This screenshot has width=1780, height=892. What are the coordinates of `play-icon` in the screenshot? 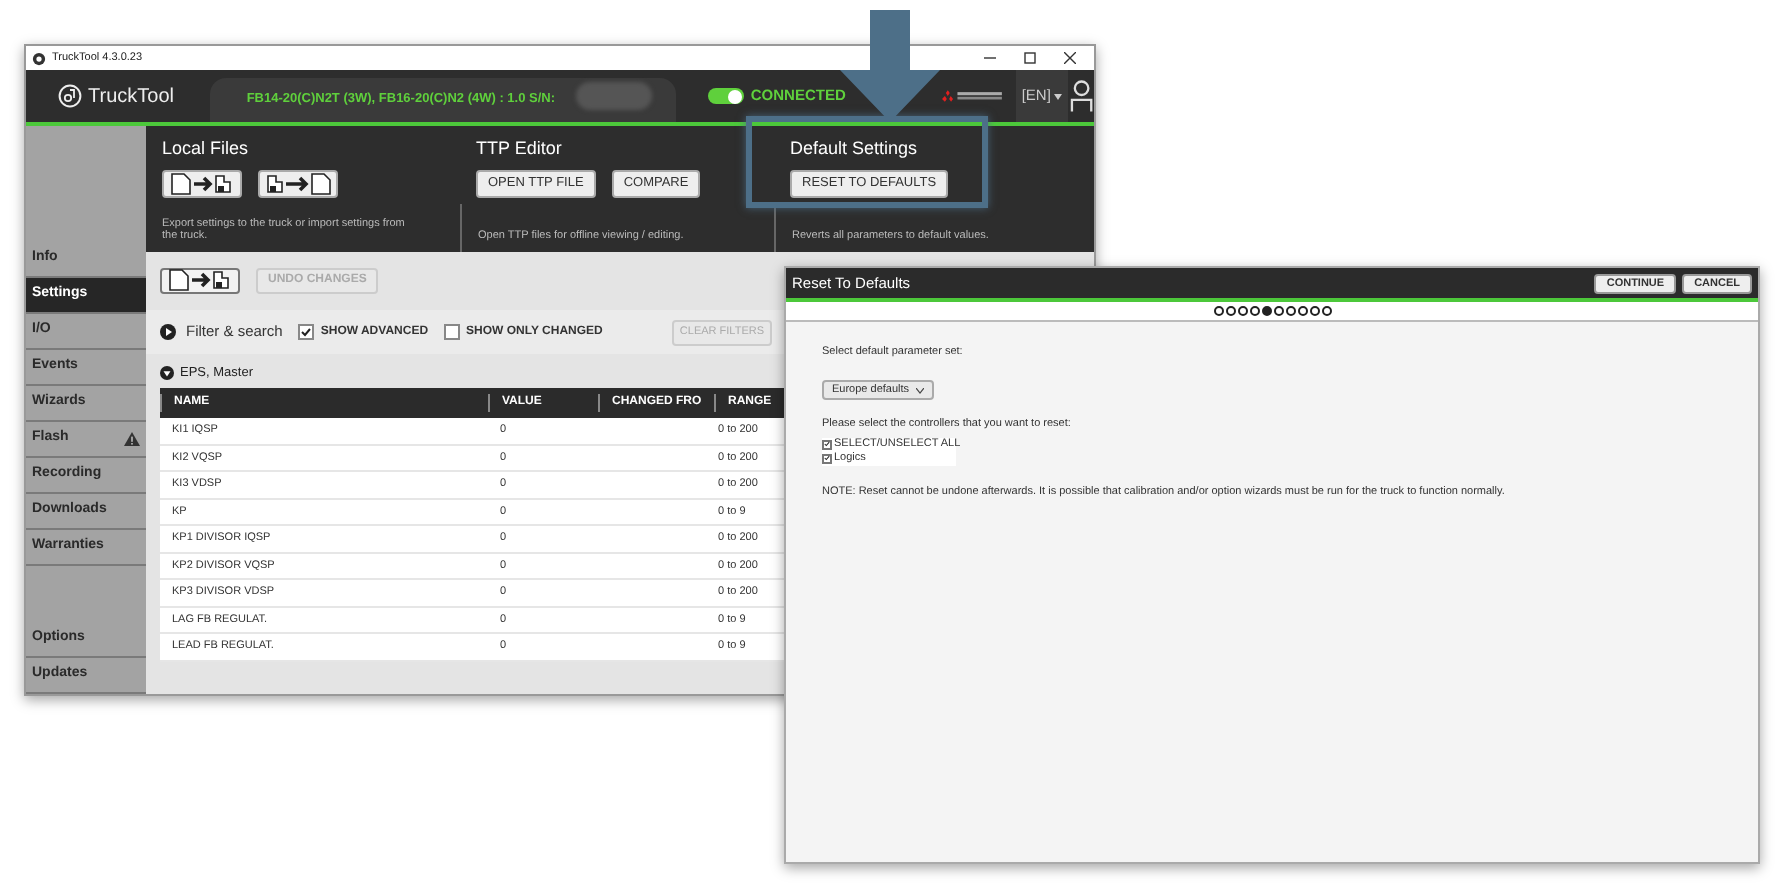 It's located at (168, 332).